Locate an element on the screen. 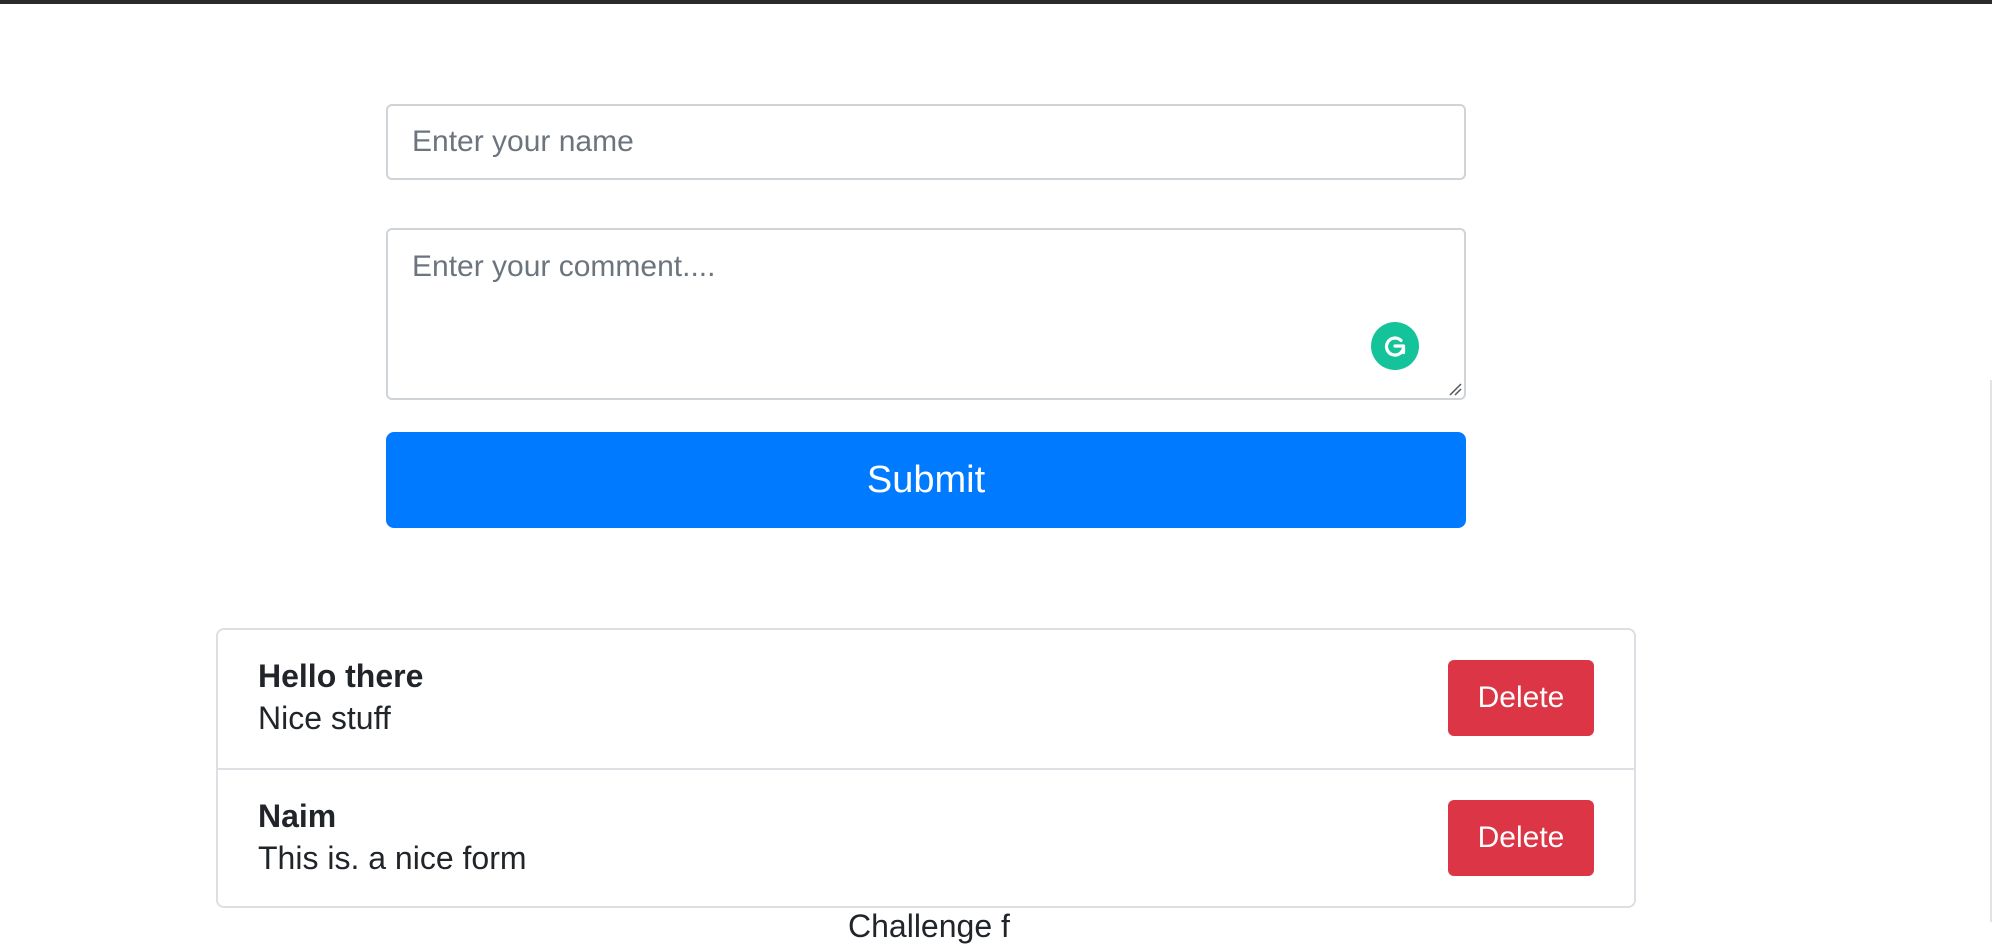 This screenshot has width=1992, height=946. name-input is located at coordinates (926, 142).